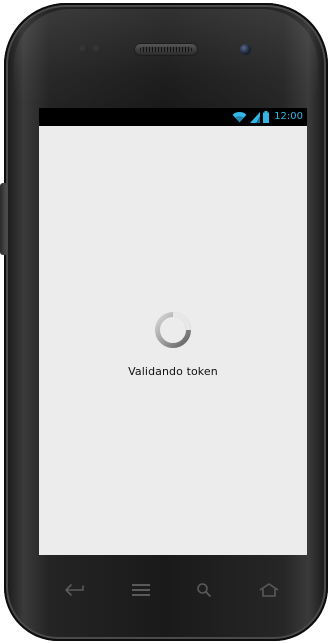 The width and height of the screenshot is (332, 644). I want to click on status-bar: 12:00, so click(173, 117).